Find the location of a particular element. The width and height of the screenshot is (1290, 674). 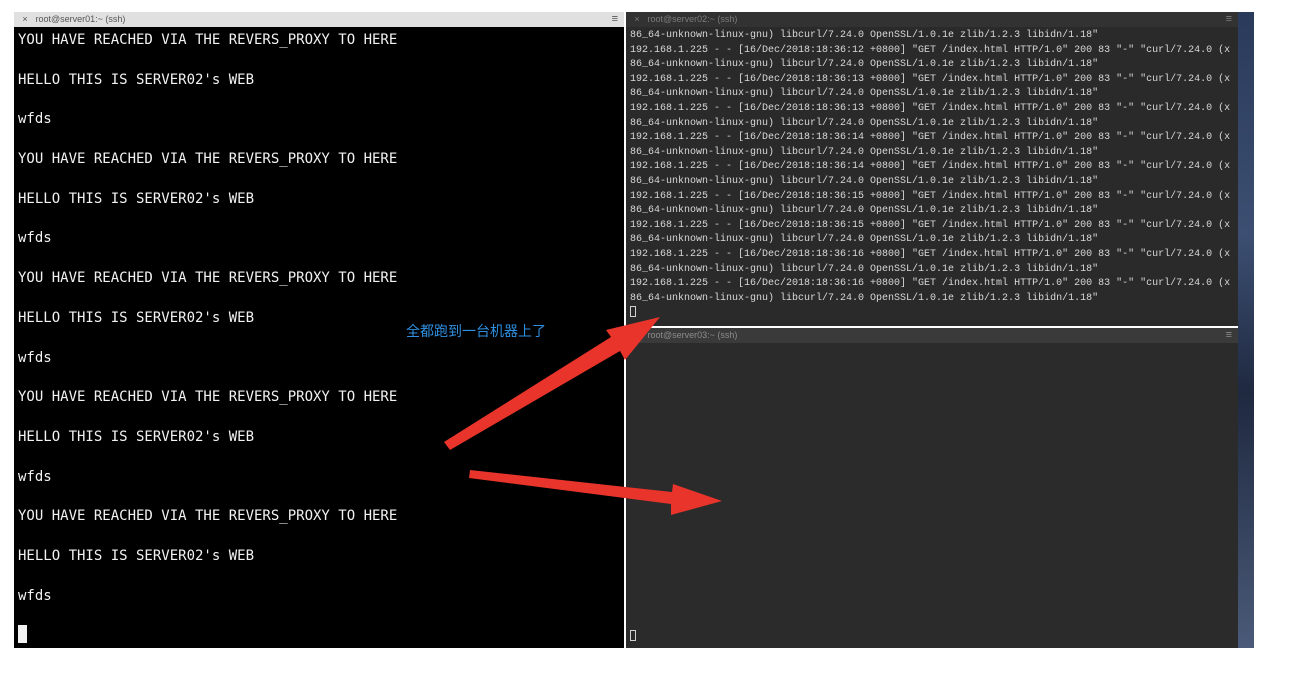

pane-titlebar-server01: × root@server01:~ (ssh) ≡ is located at coordinates (319, 19).